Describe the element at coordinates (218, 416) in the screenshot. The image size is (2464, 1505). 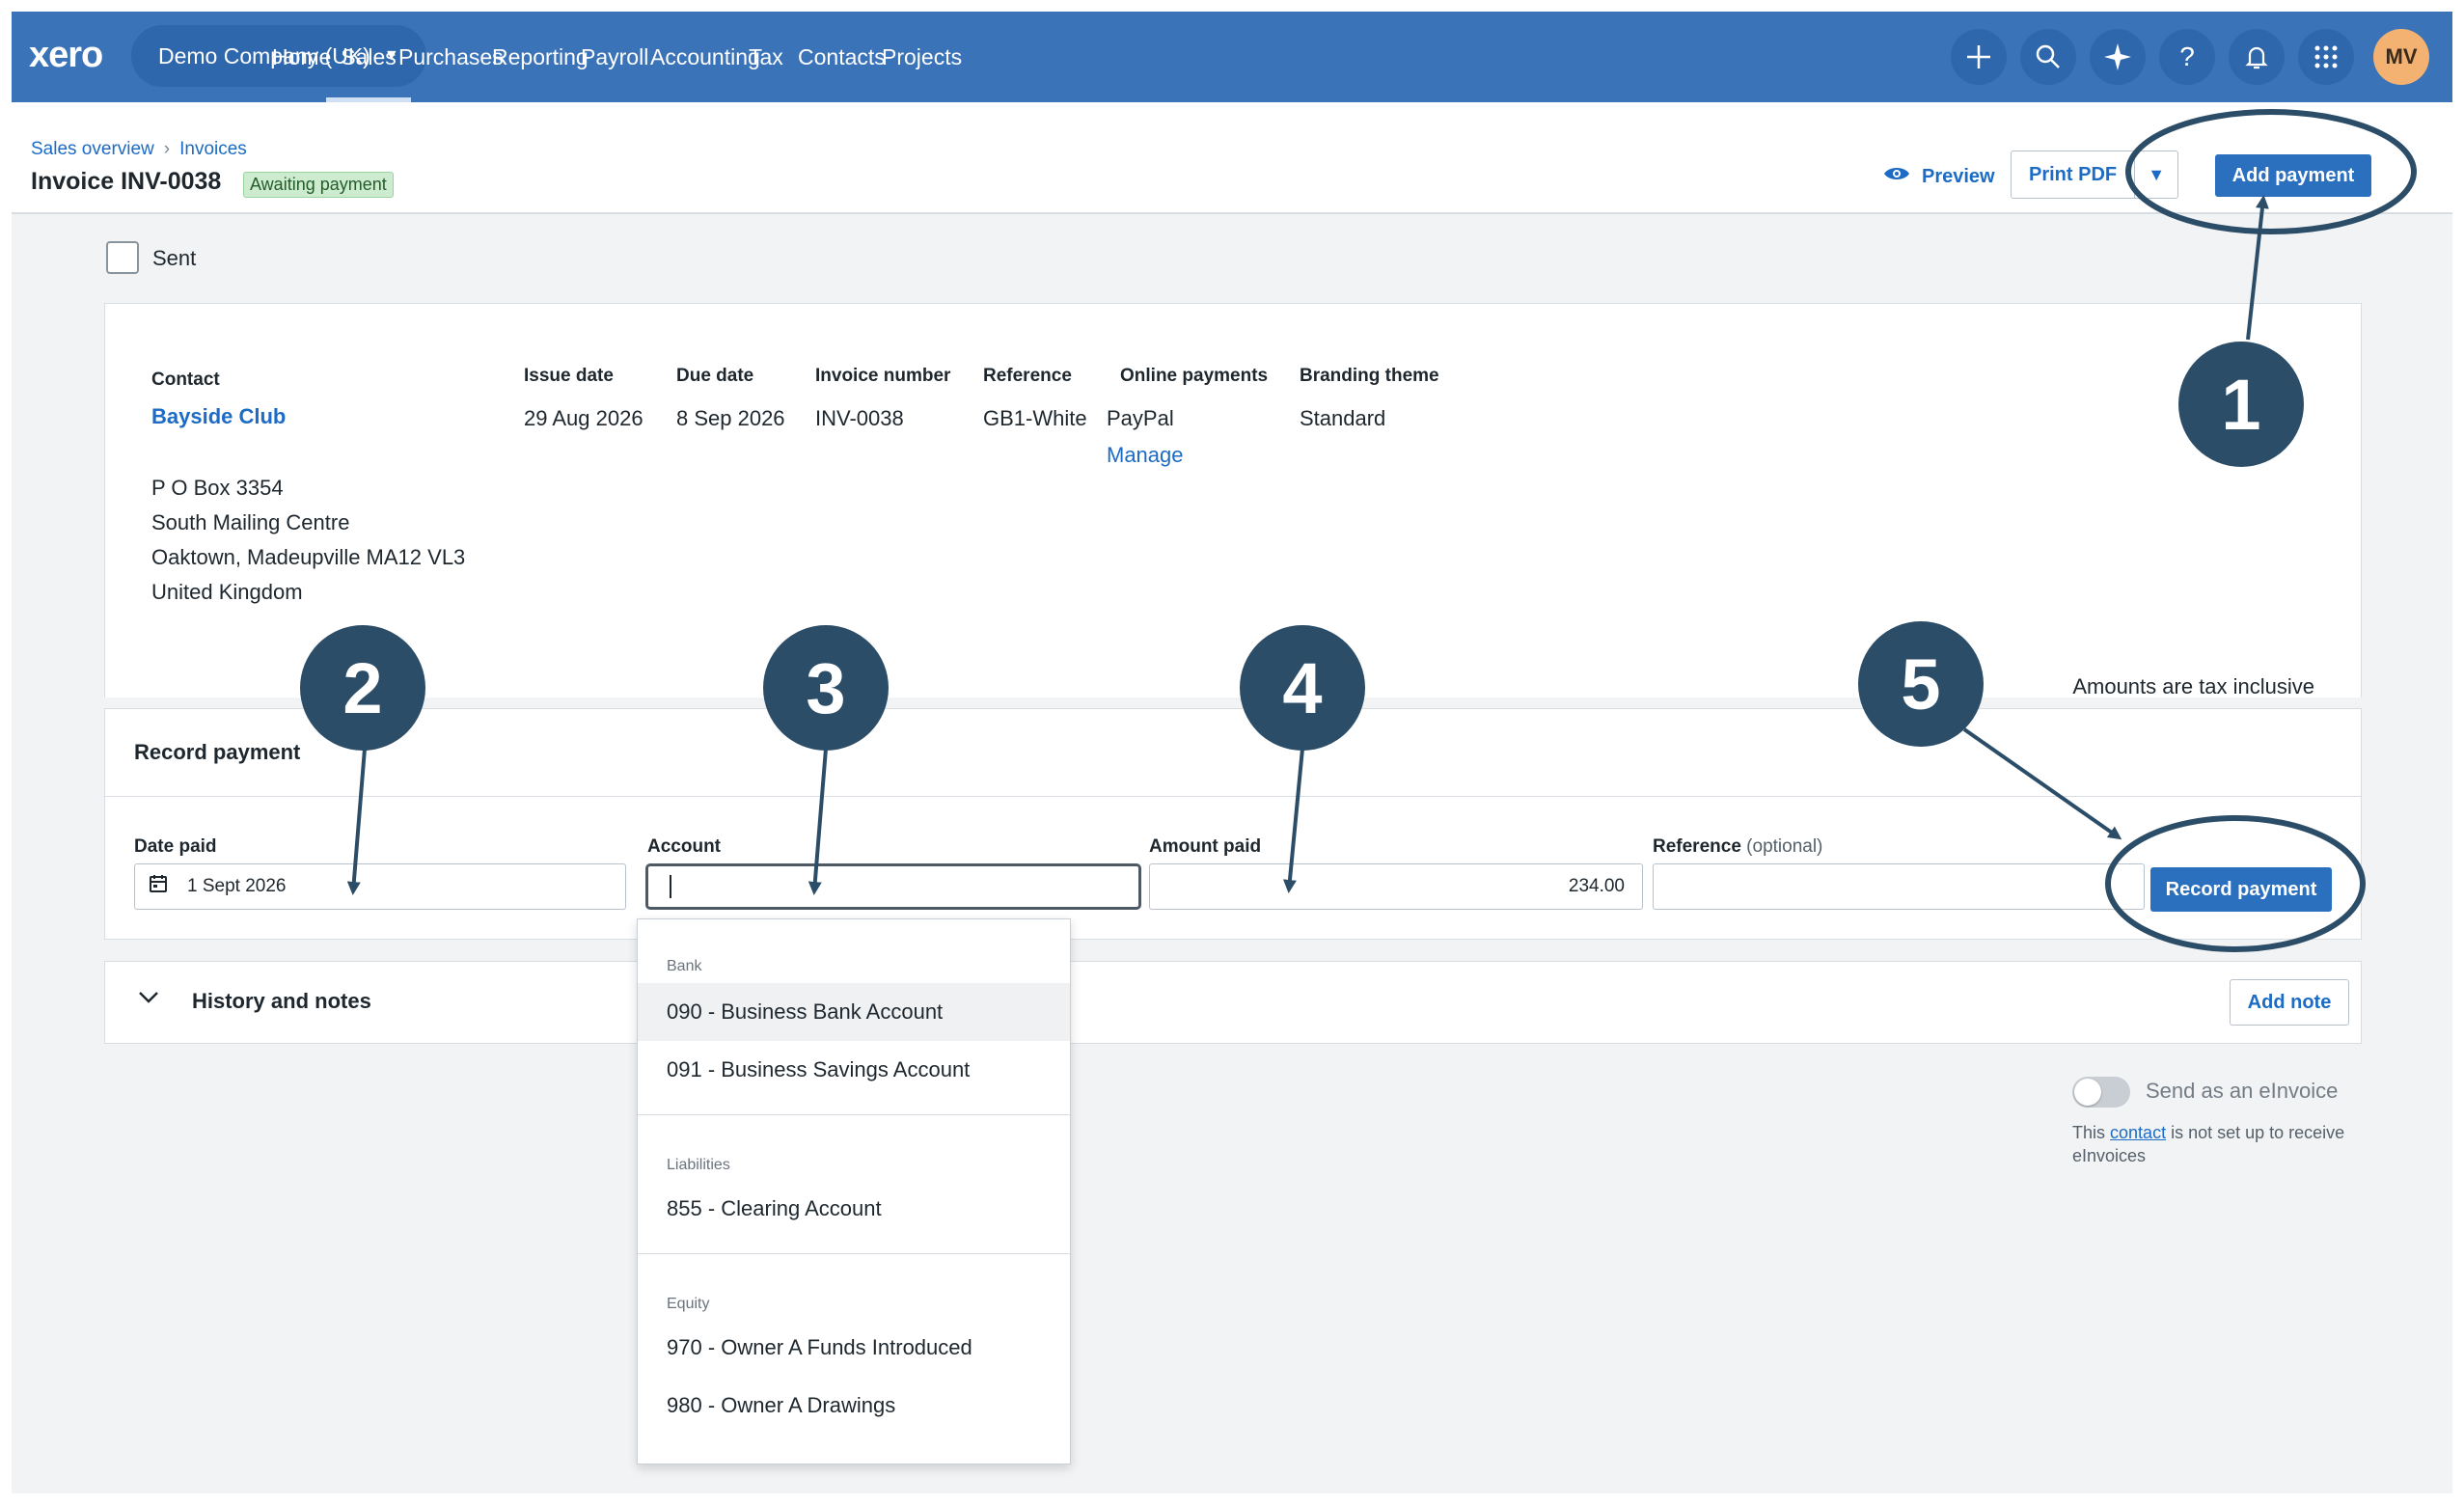
I see `contact-link: Bayside Club` at that location.